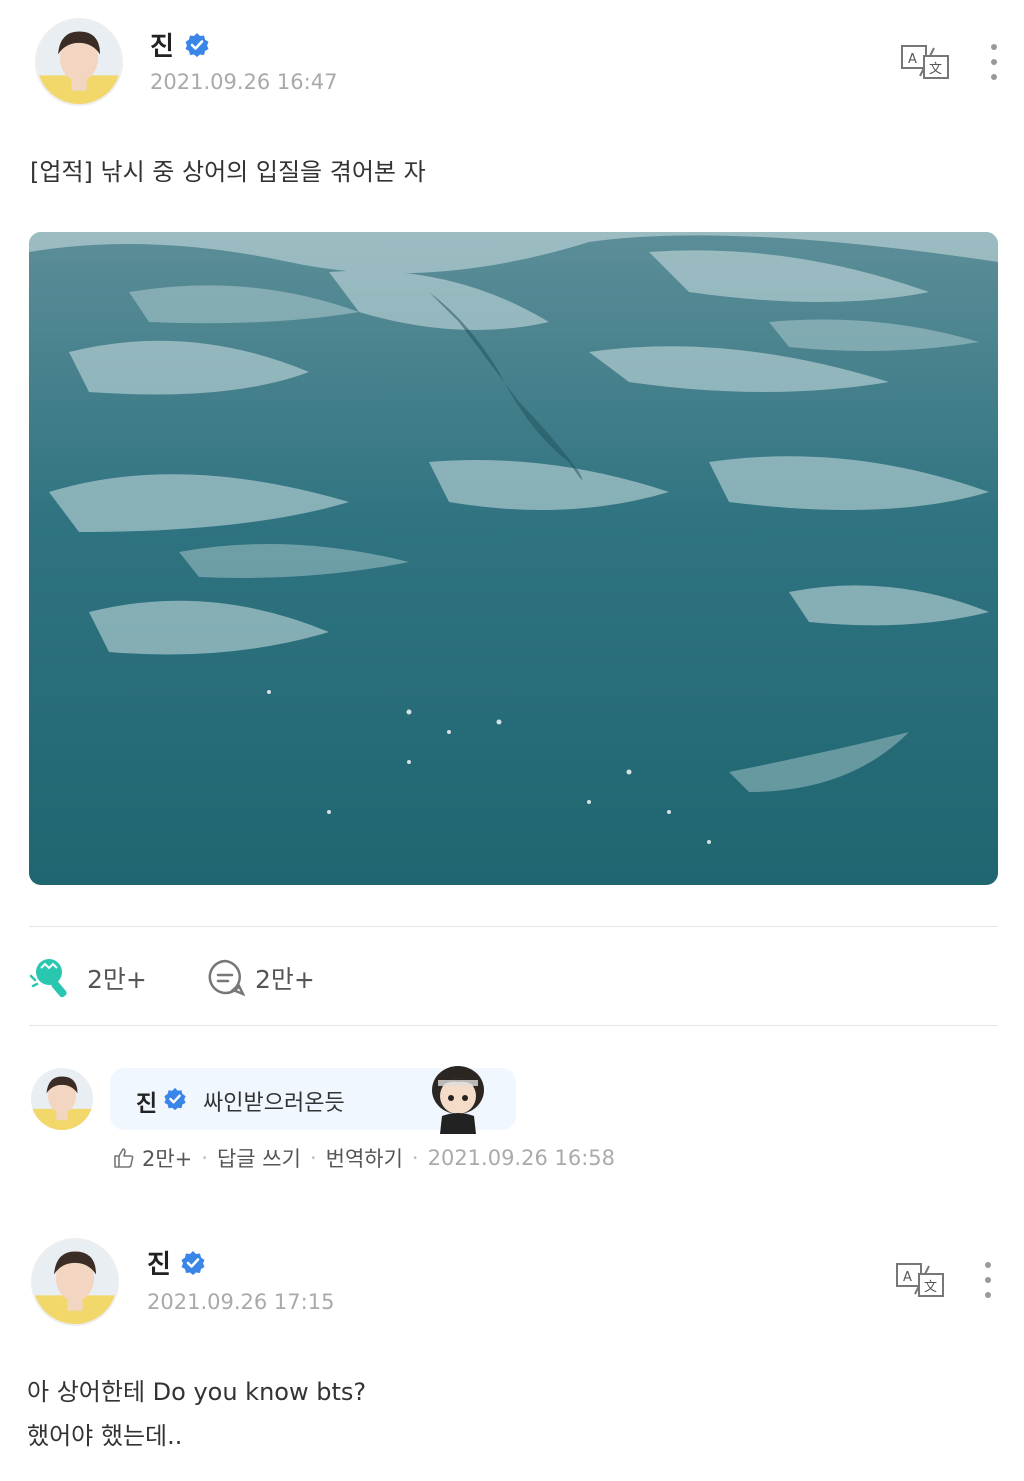 This screenshot has height=1481, width=1024. I want to click on post2-author-name: 진, so click(159, 1262).